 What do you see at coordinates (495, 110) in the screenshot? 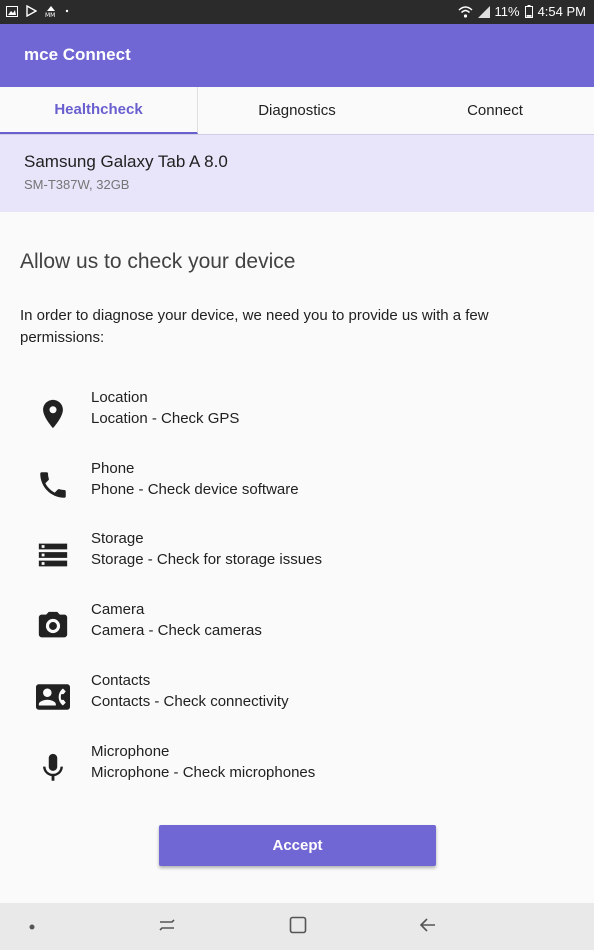
I see `tab-connect: Connect` at bounding box center [495, 110].